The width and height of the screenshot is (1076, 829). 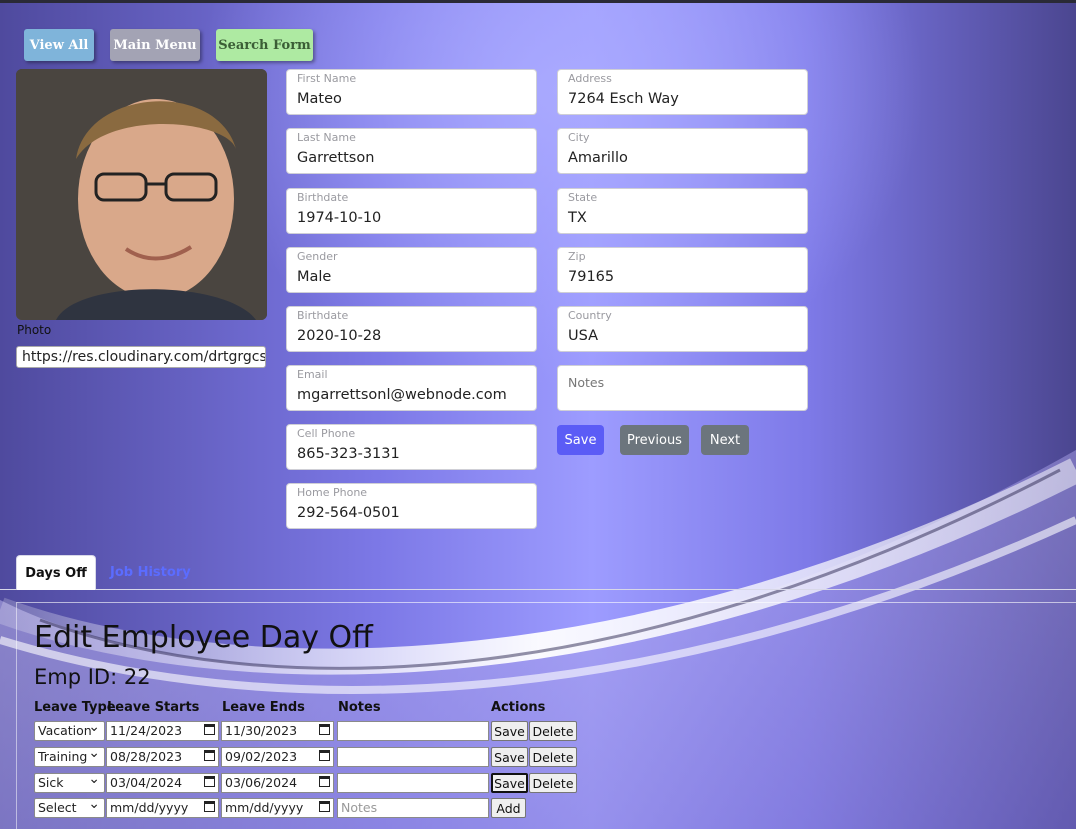 I want to click on leave-end-input: 11/30/2023, so click(x=277, y=731).